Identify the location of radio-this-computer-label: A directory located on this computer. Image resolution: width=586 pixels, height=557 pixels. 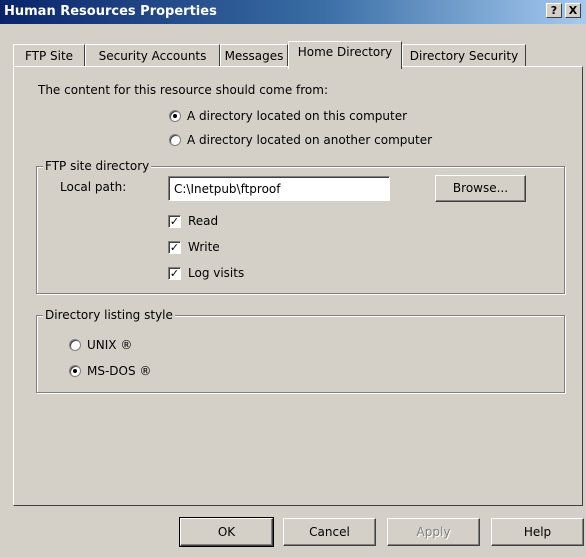
(297, 116).